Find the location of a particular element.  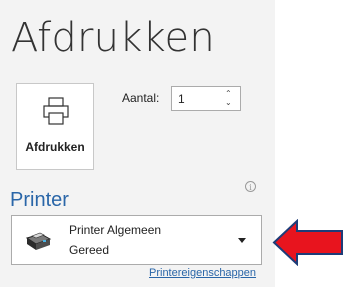

copies-spinner: ⌃ ⌄ is located at coordinates (229, 98).